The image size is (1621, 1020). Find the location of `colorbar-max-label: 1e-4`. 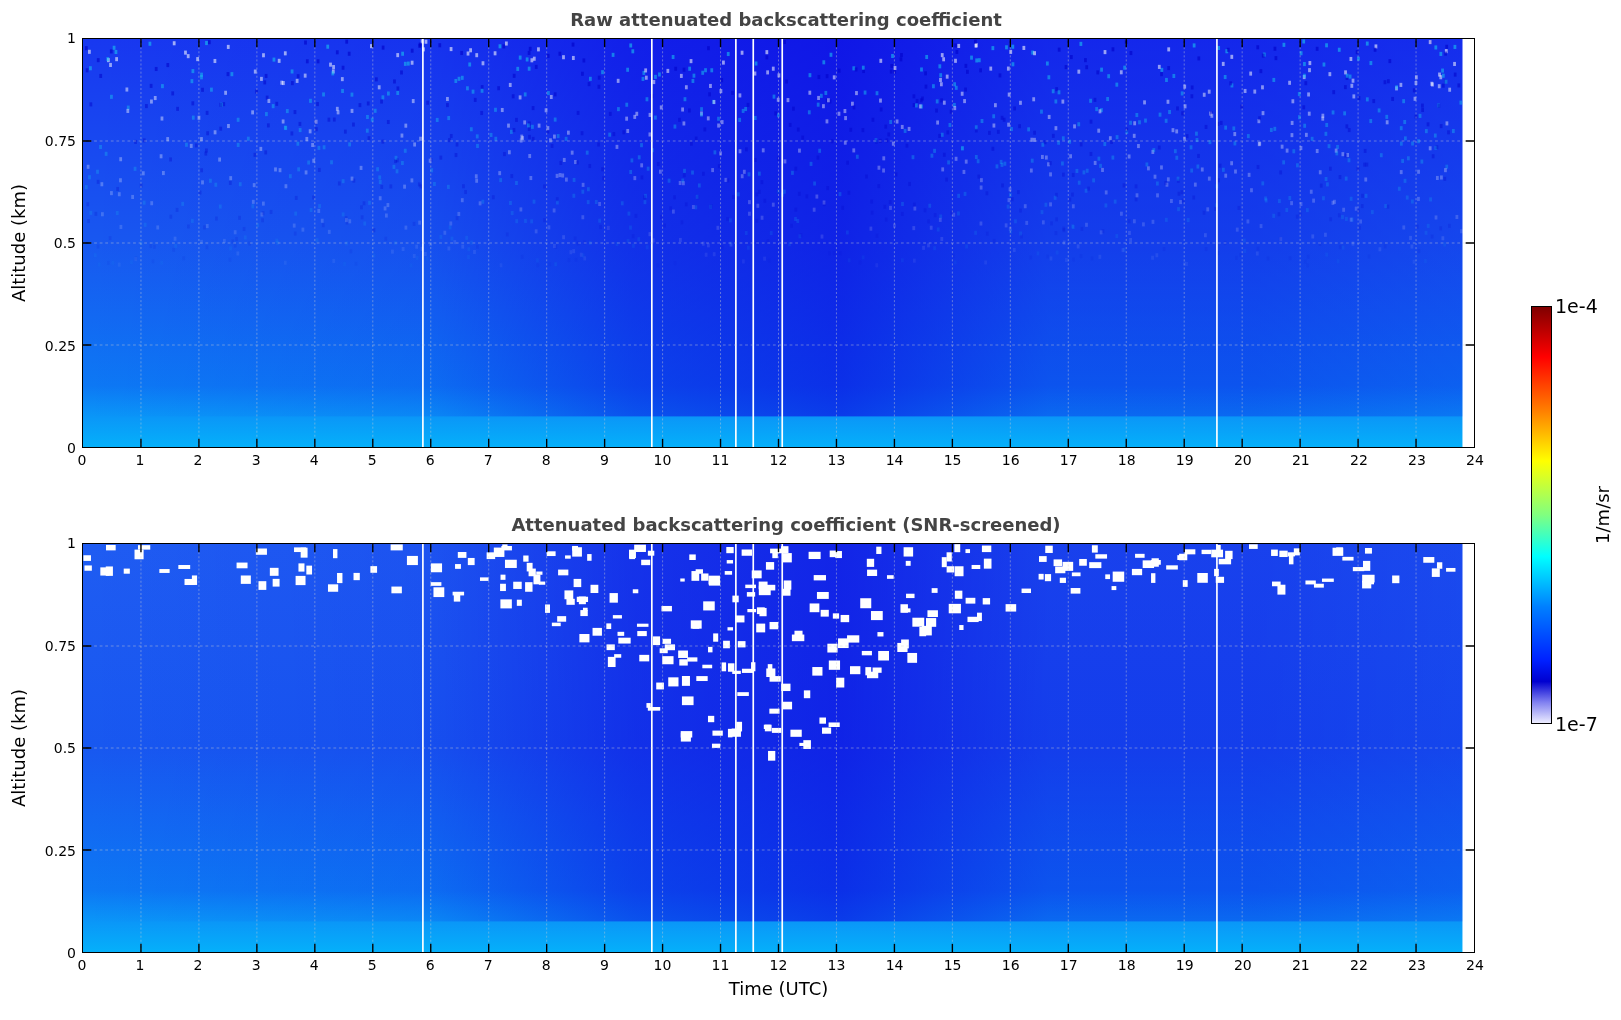

colorbar-max-label: 1e-4 is located at coordinates (1576, 306).